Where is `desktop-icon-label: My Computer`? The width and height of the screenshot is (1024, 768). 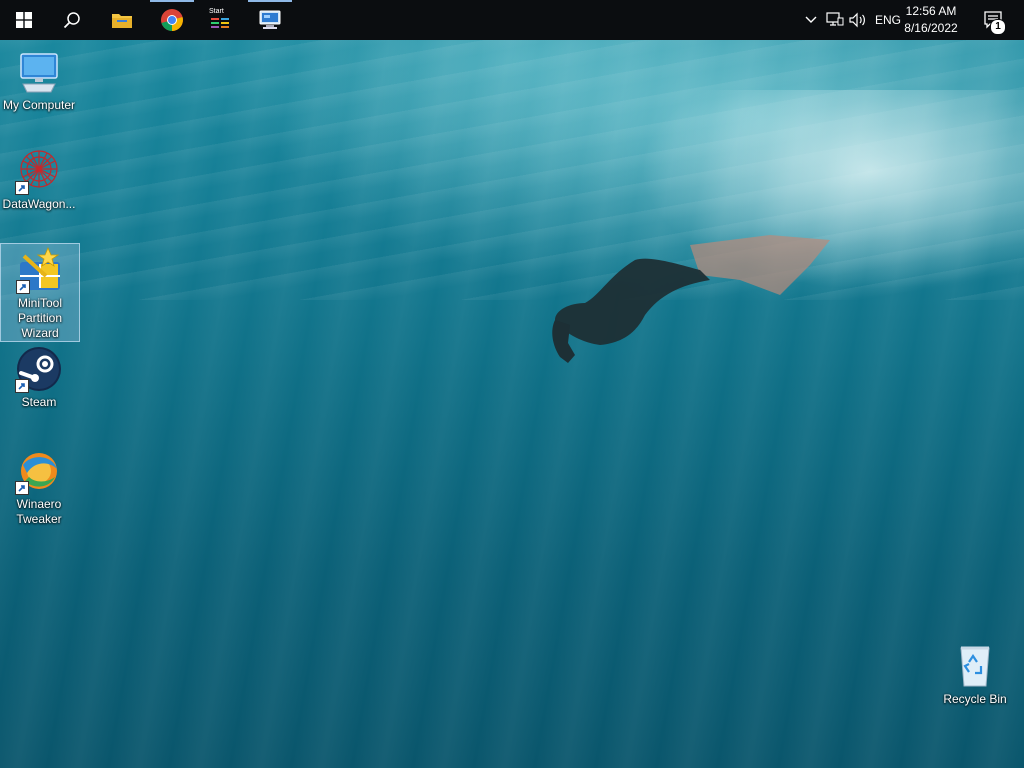
desktop-icon-label: My Computer is located at coordinates (39, 105).